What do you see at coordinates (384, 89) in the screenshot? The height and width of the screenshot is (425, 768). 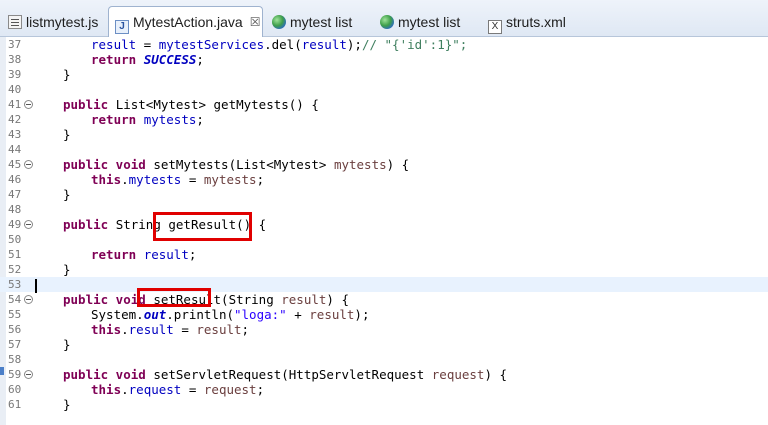 I see `code-line: 40` at bounding box center [384, 89].